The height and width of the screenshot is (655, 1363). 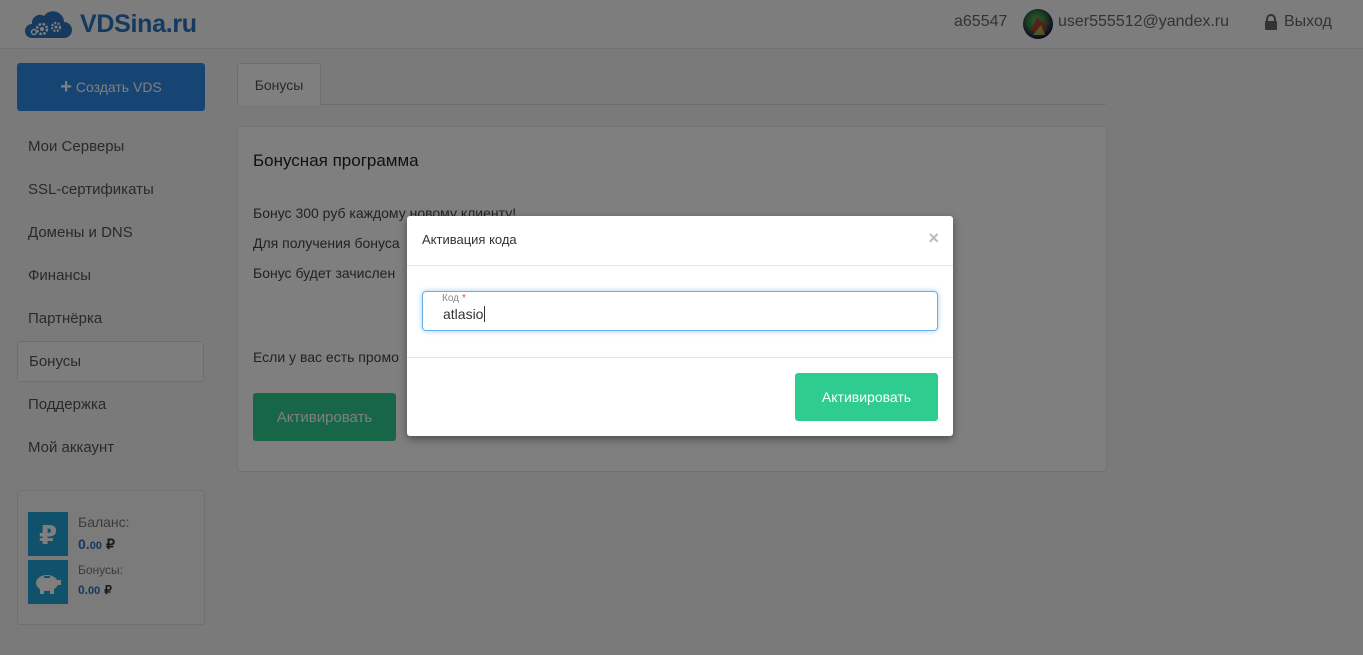 I want to click on modal-activate-label: Активировать, so click(x=866, y=397).